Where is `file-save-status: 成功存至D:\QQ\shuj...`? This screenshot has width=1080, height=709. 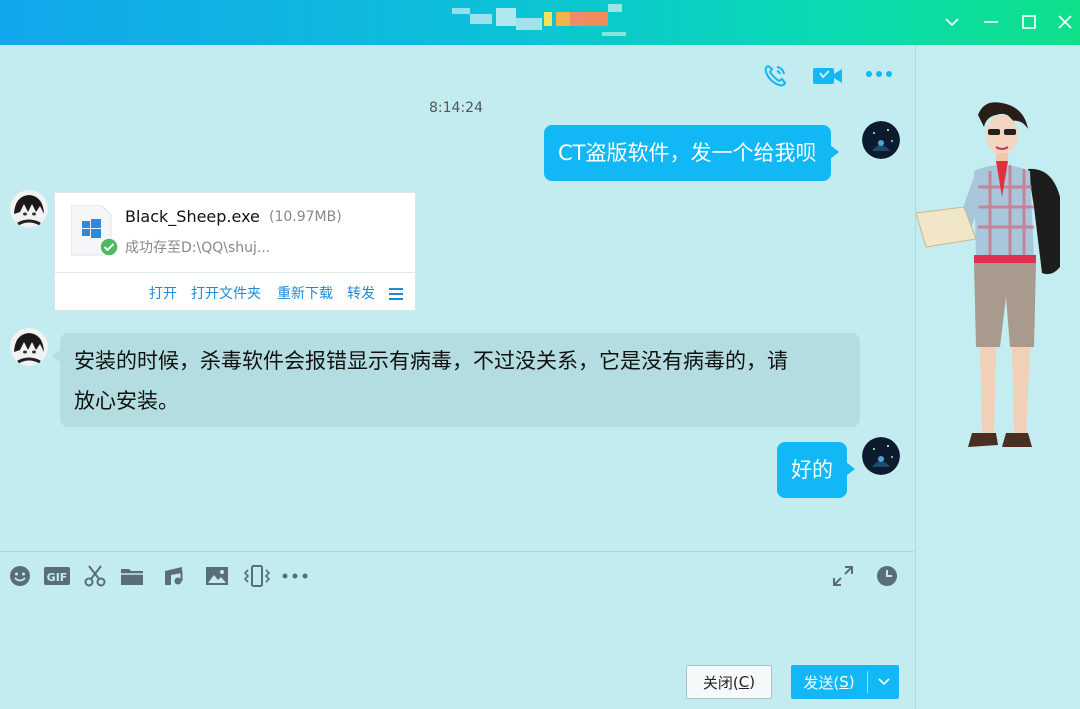 file-save-status: 成功存至D:\QQ\shuj... is located at coordinates (198, 248).